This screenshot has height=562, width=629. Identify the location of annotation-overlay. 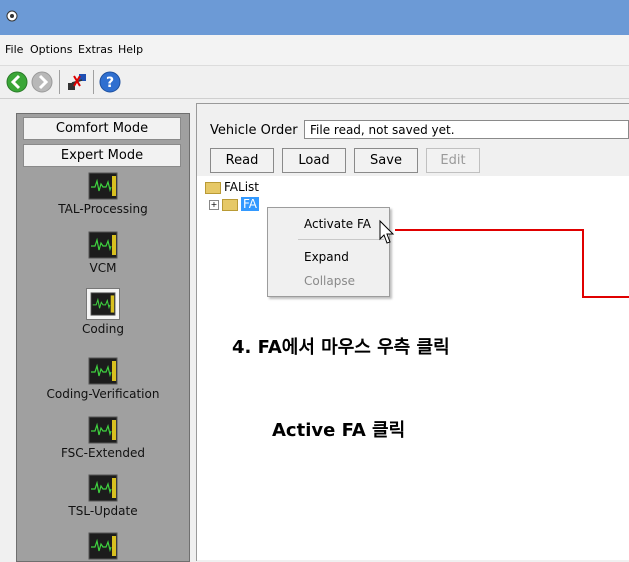
(504, 258).